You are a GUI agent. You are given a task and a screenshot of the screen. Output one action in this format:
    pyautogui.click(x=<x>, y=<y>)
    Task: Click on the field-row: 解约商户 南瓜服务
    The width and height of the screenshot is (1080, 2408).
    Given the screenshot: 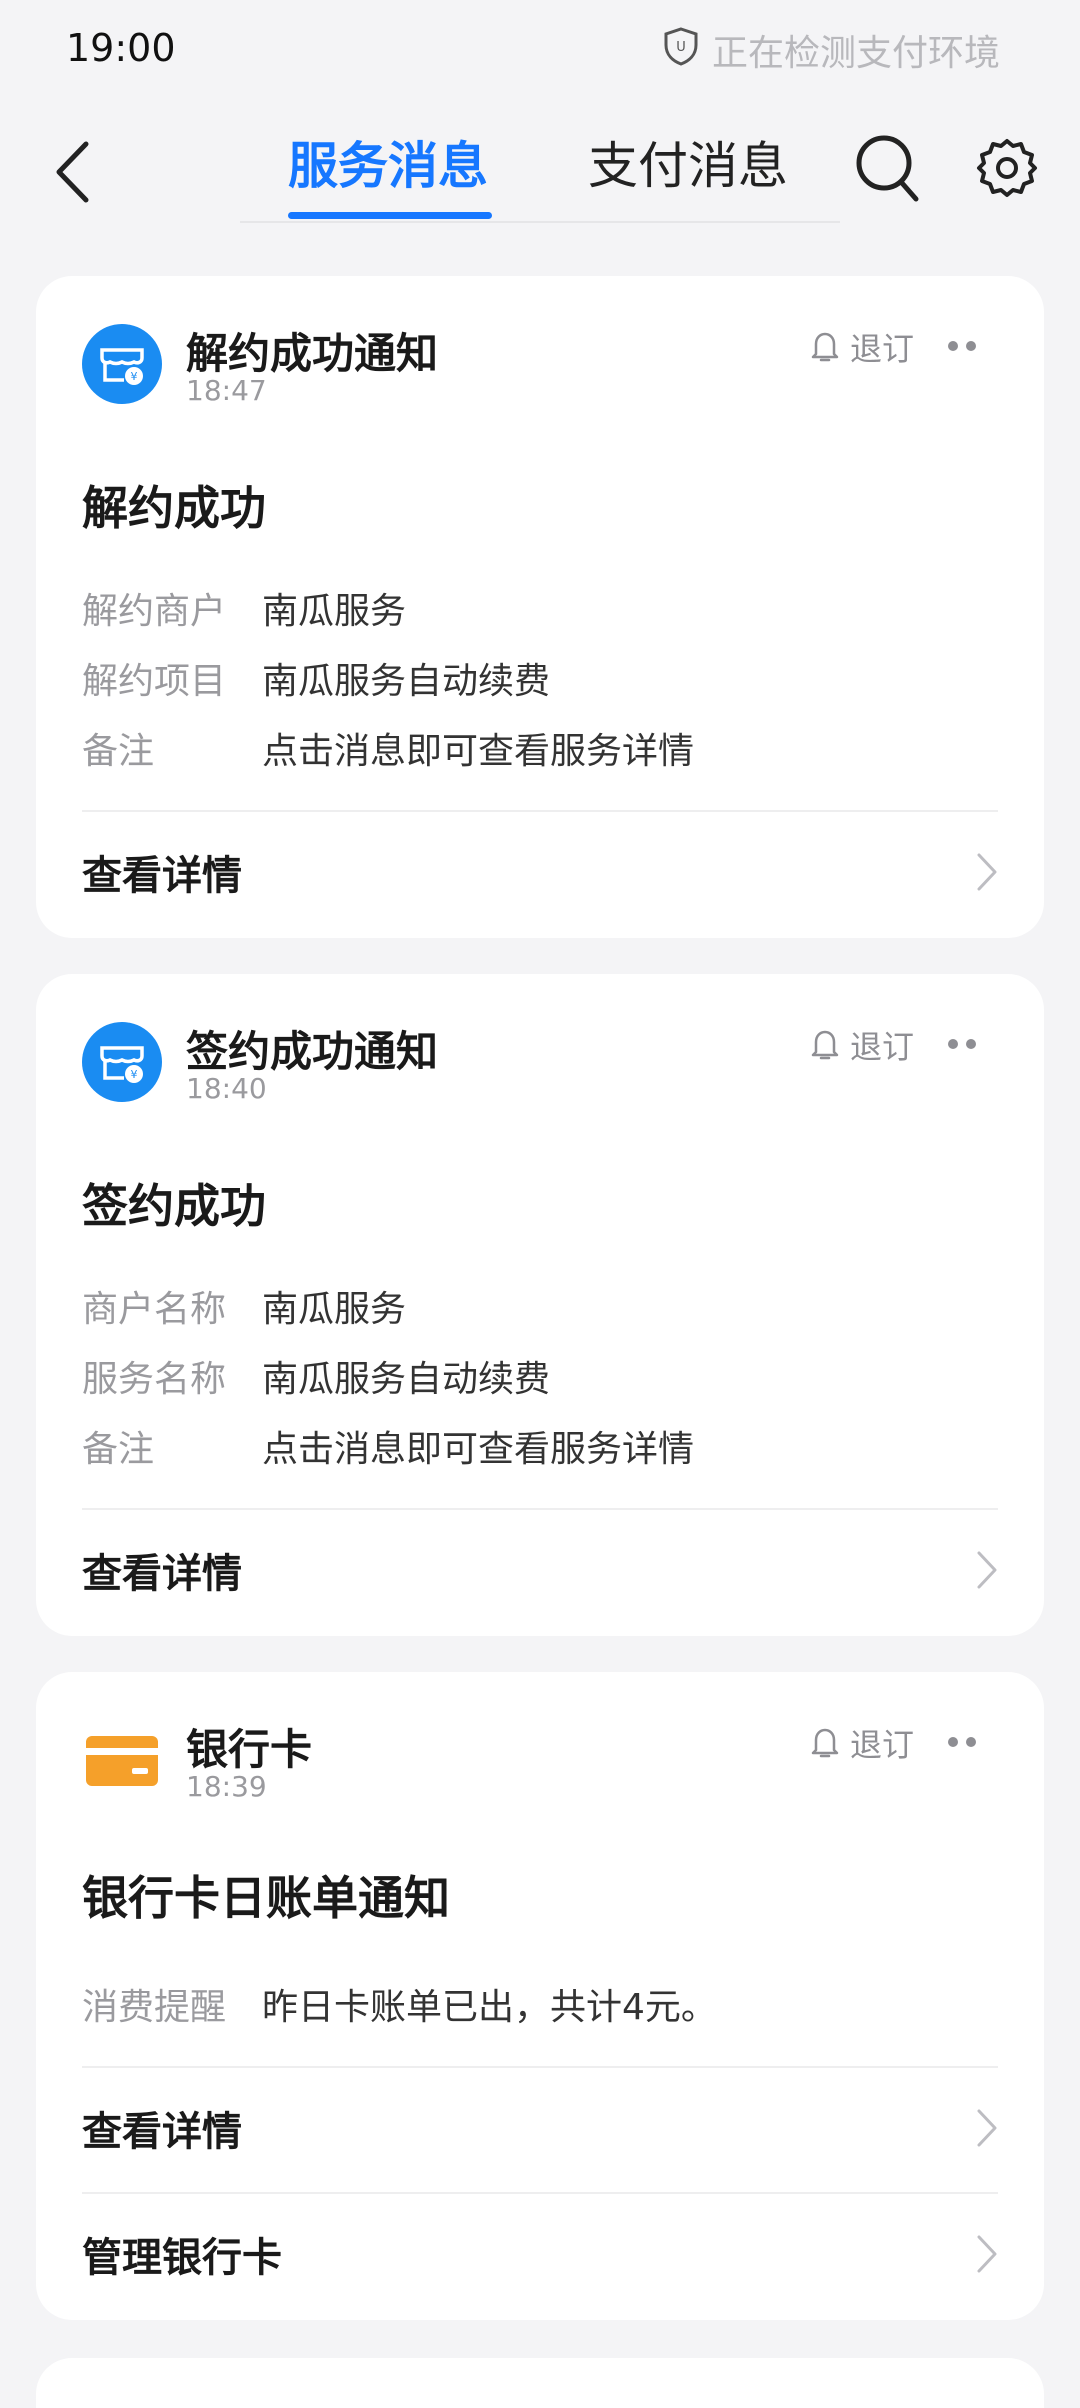 What is the action you would take?
    pyautogui.click(x=244, y=608)
    